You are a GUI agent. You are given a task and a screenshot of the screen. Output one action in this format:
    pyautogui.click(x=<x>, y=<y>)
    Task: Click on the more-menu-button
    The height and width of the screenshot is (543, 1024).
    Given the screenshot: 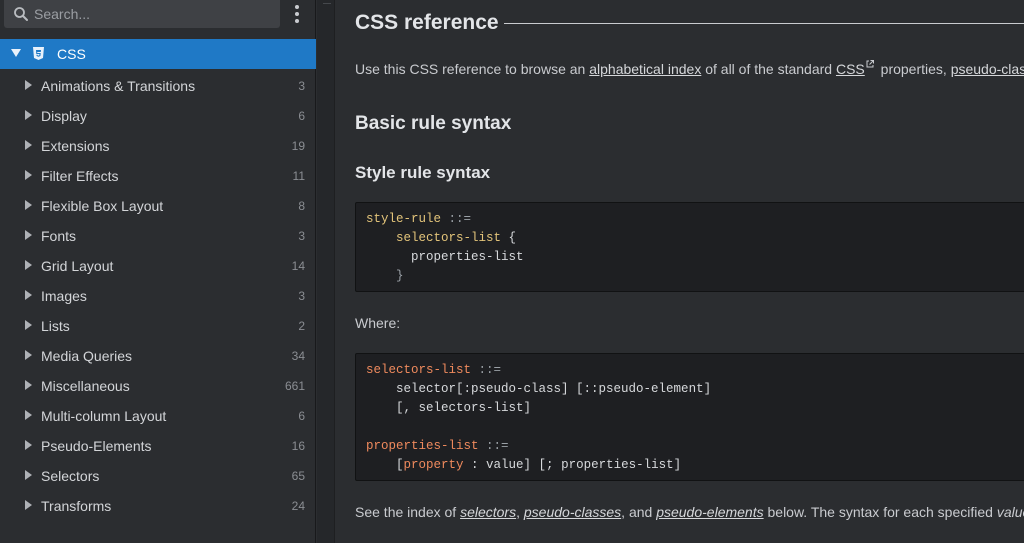 What is the action you would take?
    pyautogui.click(x=297, y=14)
    